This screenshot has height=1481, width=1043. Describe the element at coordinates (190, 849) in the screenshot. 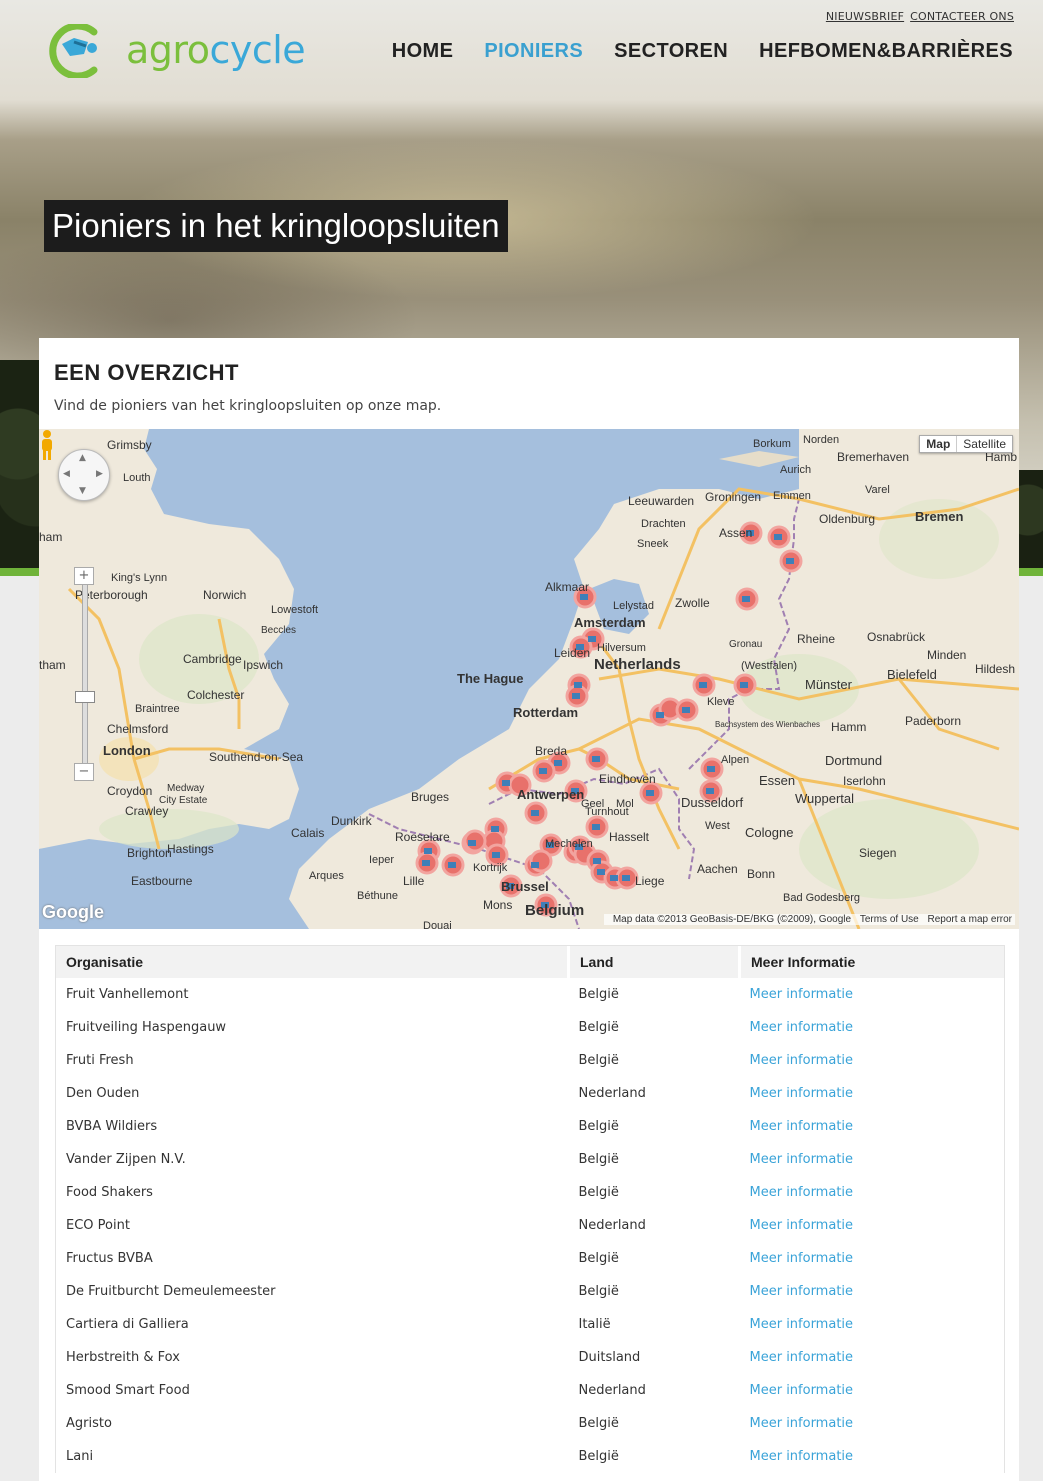

I see `map-label: Hastings` at that location.